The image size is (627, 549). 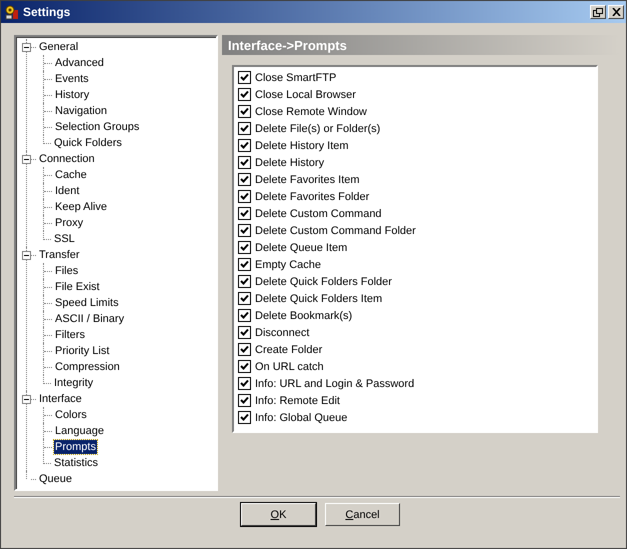 What do you see at coordinates (59, 47) in the screenshot?
I see `tree-item: General` at bounding box center [59, 47].